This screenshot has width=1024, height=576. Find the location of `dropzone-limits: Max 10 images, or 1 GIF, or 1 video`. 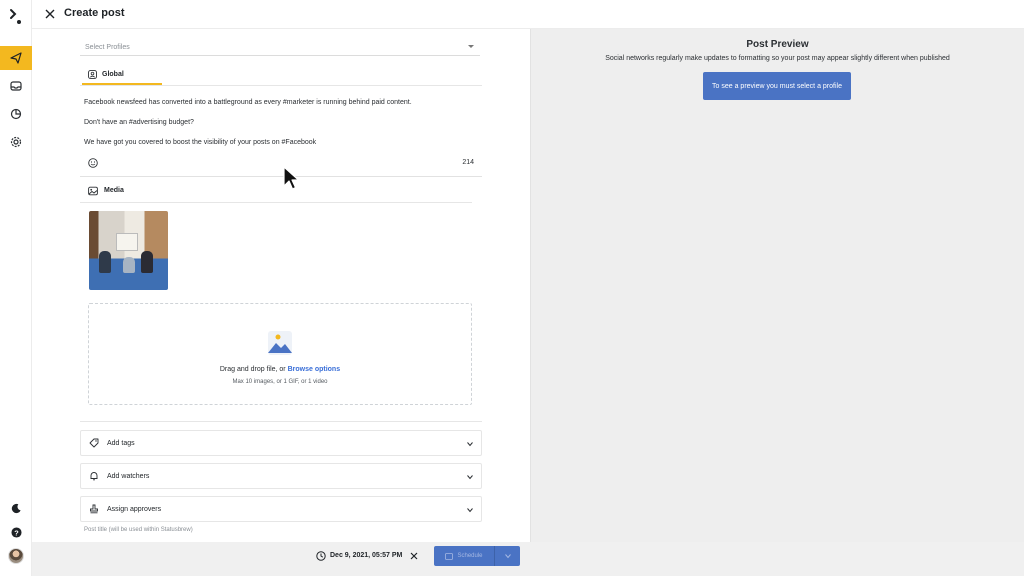

dropzone-limits: Max 10 images, or 1 GIF, or 1 video is located at coordinates (280, 382).